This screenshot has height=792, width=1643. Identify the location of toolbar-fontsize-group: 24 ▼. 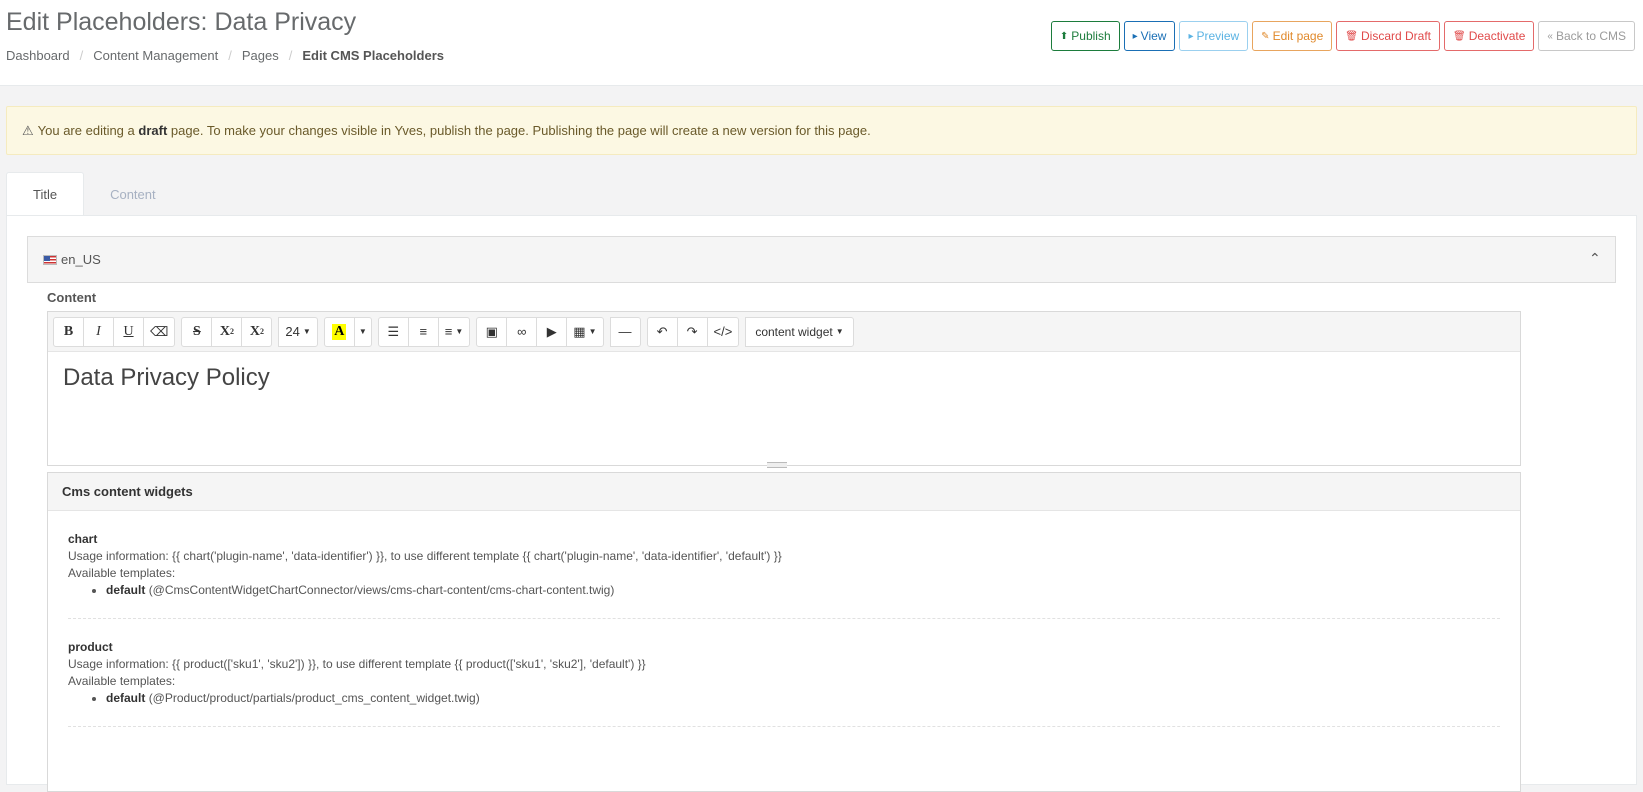
(298, 331).